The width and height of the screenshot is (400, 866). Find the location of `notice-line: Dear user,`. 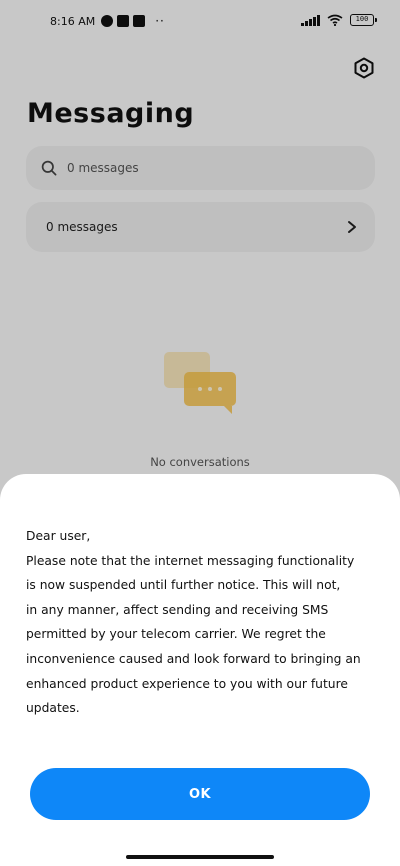

notice-line: Dear user, is located at coordinates (58, 536).